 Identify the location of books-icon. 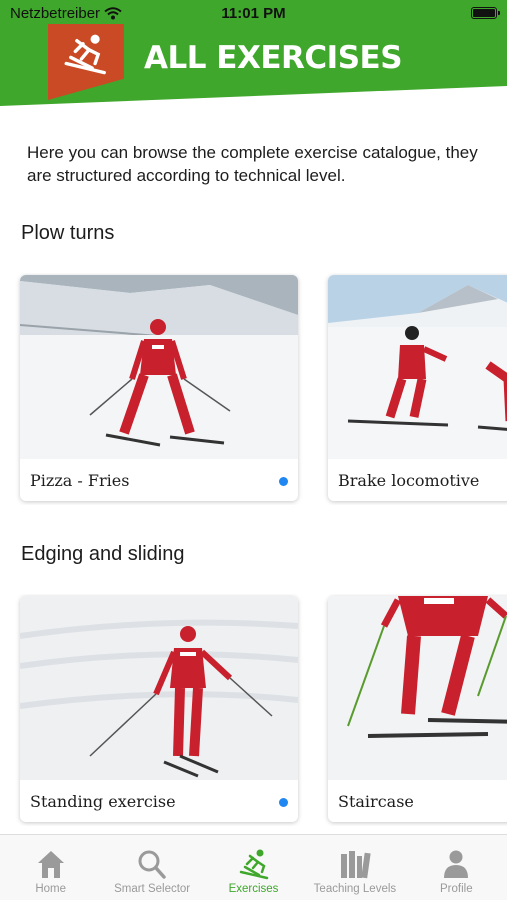
(355, 865).